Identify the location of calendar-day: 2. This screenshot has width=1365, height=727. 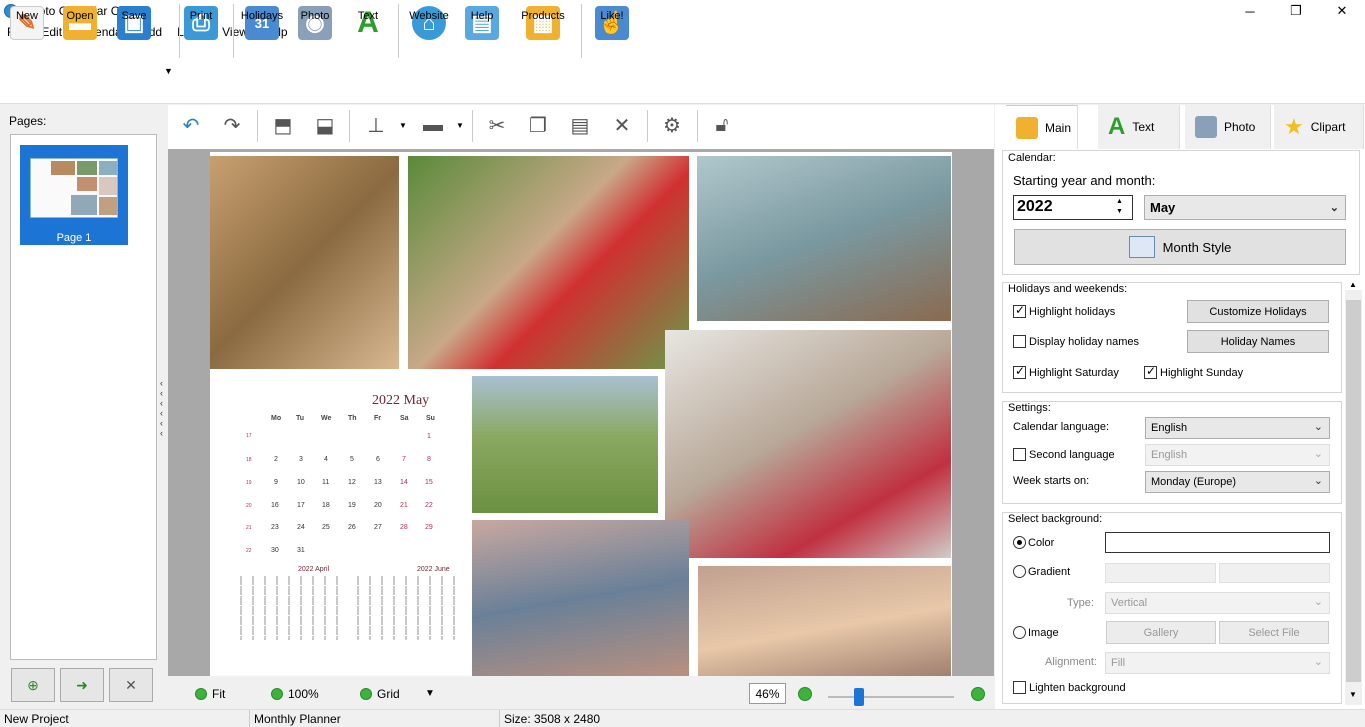
(276, 459).